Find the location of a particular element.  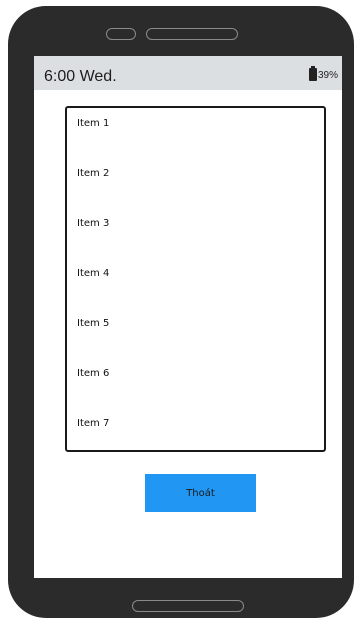

list-item: Item 7 is located at coordinates (93, 423).